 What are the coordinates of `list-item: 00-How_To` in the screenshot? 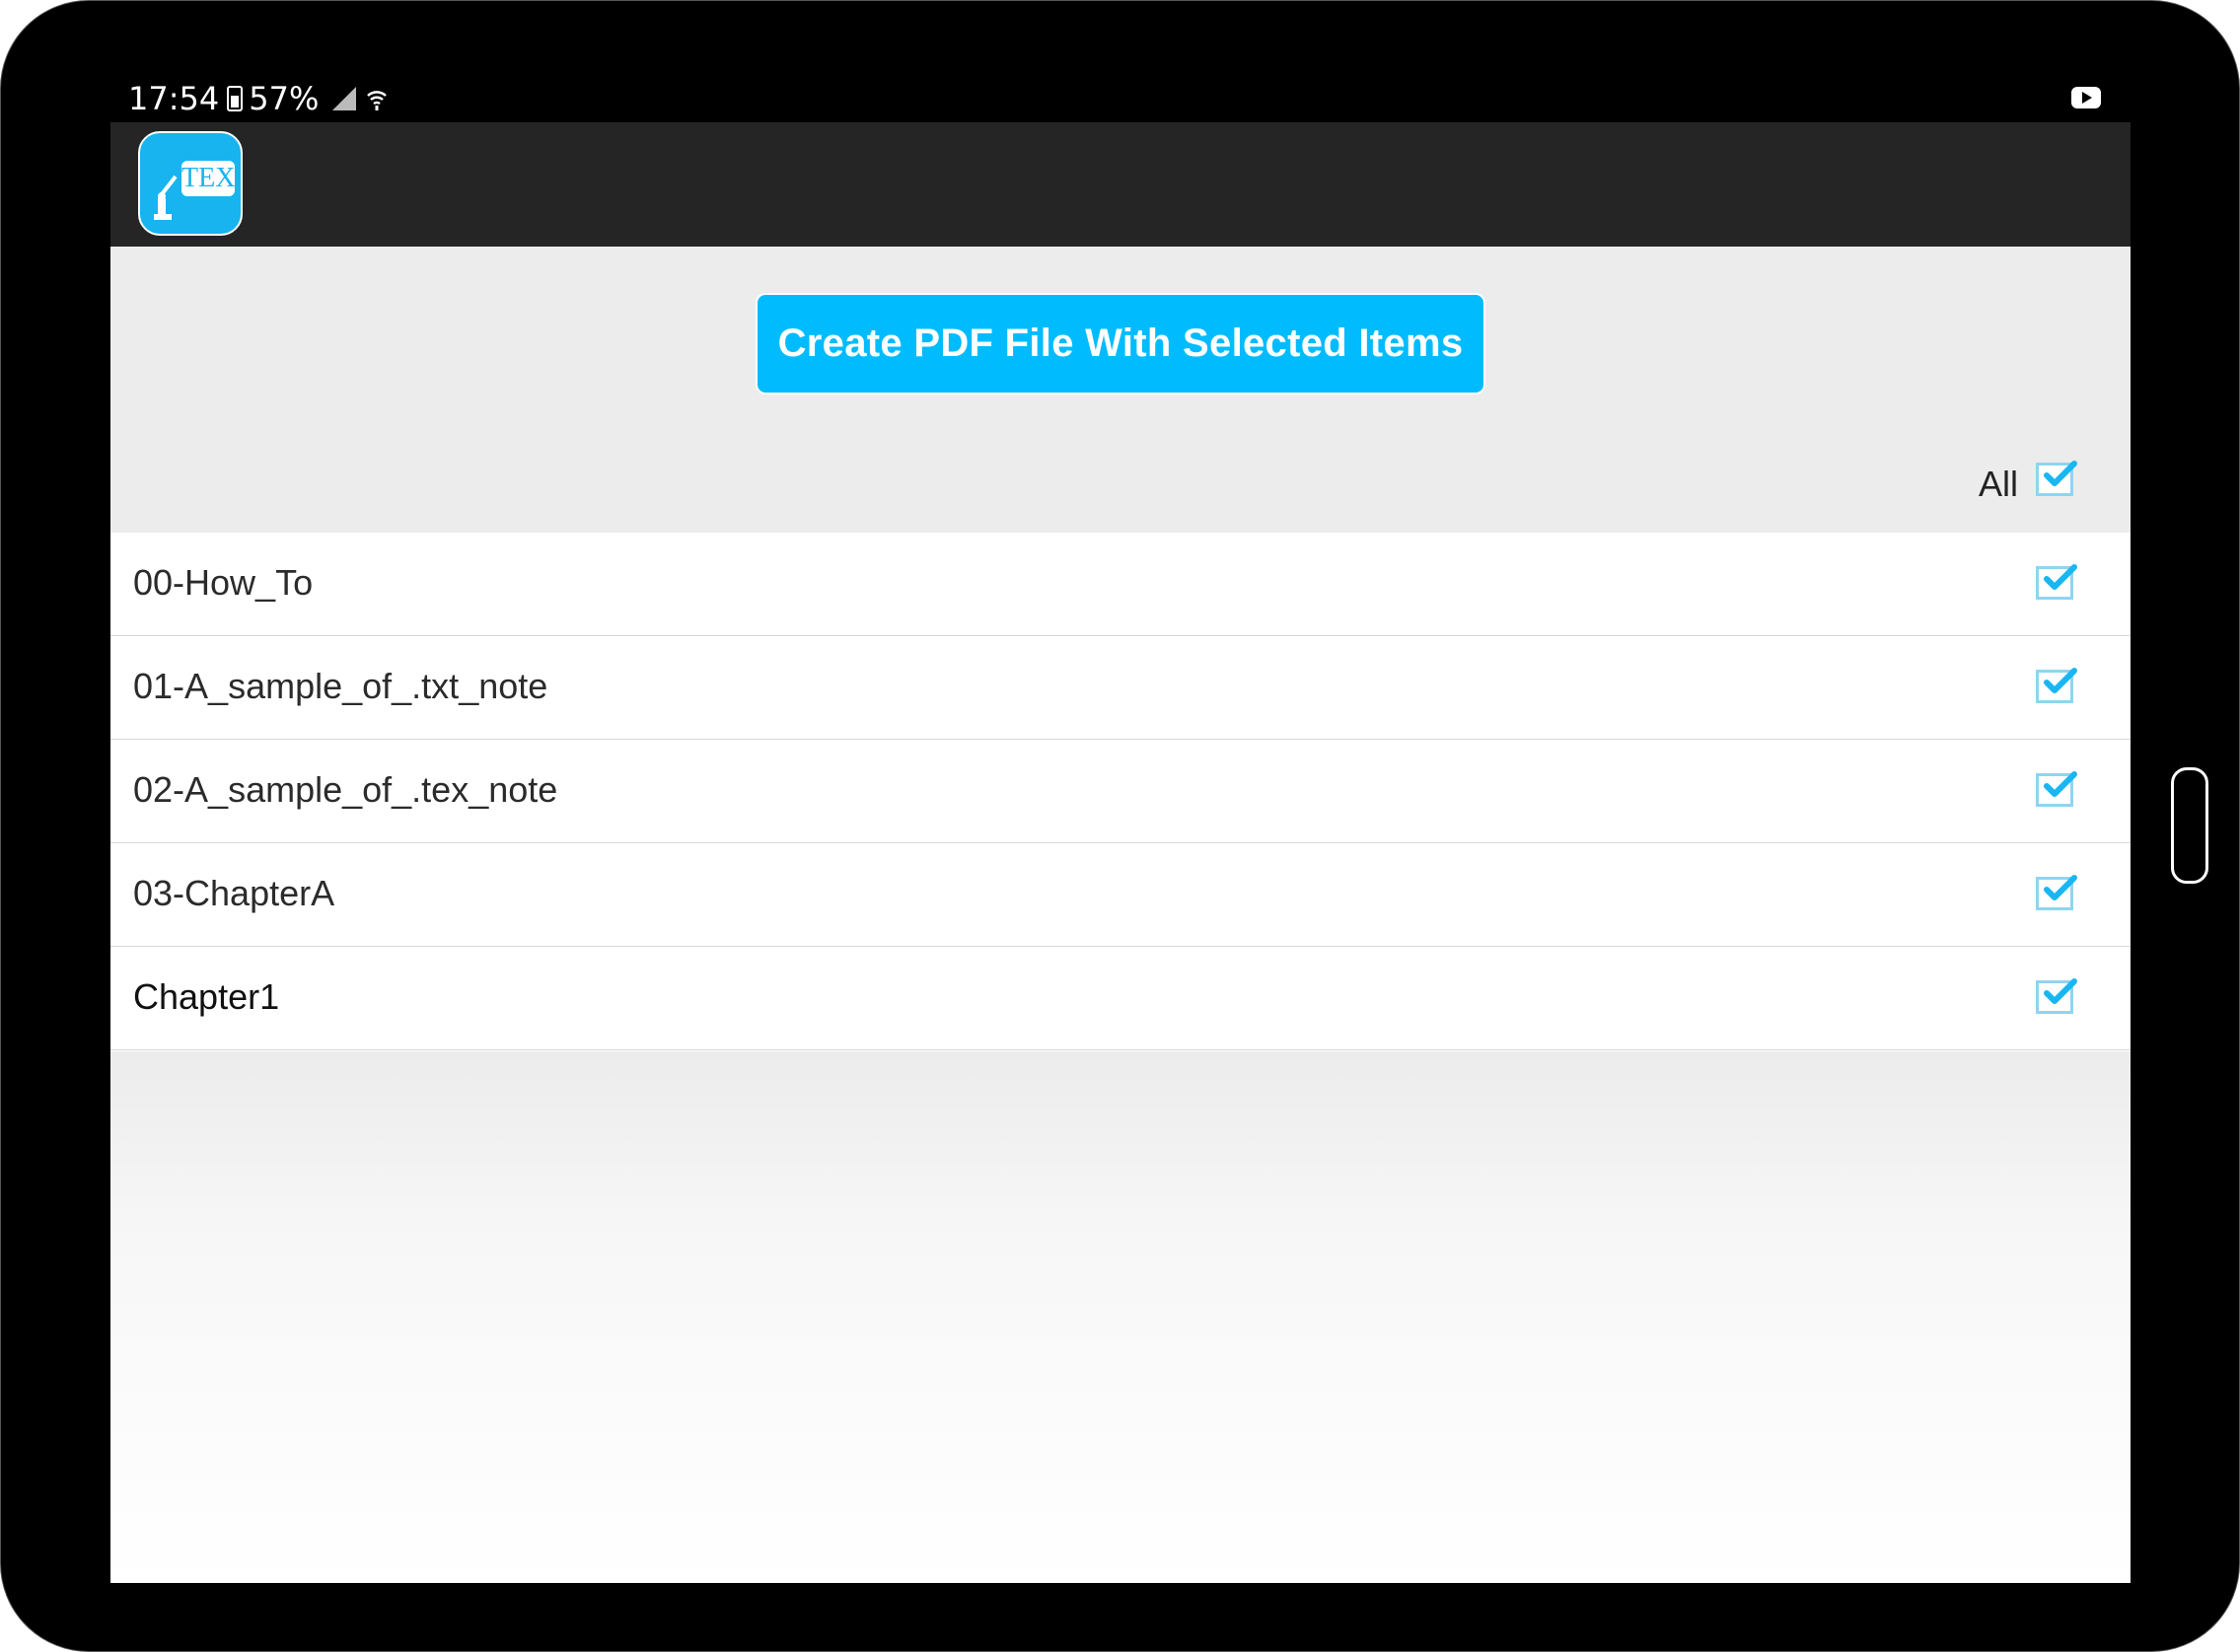 It's located at (1120, 584).